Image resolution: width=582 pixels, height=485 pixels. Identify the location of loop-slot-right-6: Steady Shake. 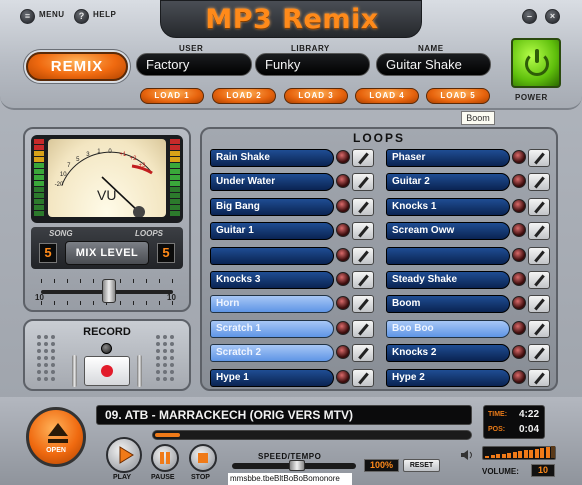
(469, 280).